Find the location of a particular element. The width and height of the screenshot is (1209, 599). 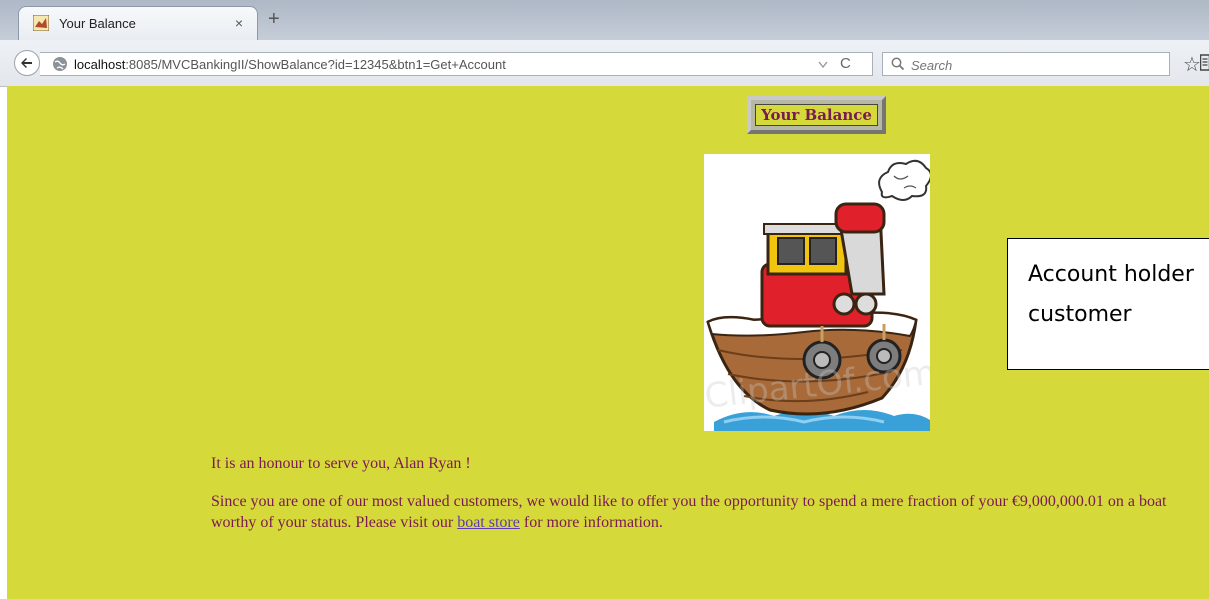

globe-icon is located at coordinates (60, 64).